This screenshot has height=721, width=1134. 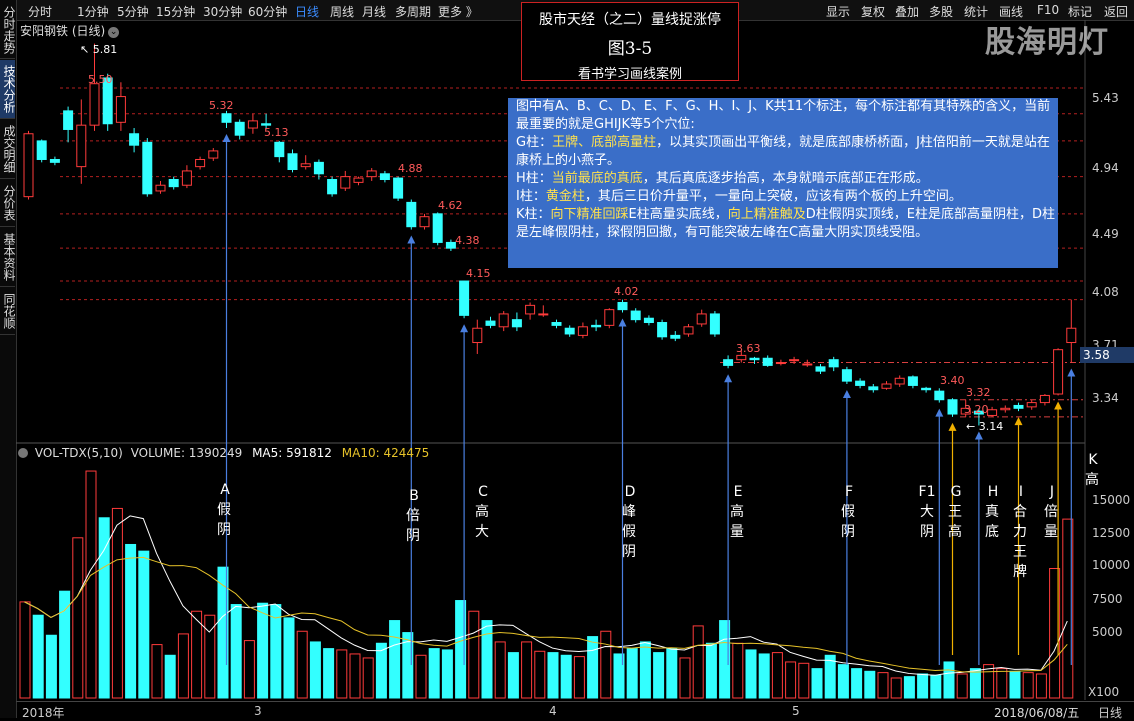 What do you see at coordinates (553, 711) in the screenshot?
I see `date-april: 4` at bounding box center [553, 711].